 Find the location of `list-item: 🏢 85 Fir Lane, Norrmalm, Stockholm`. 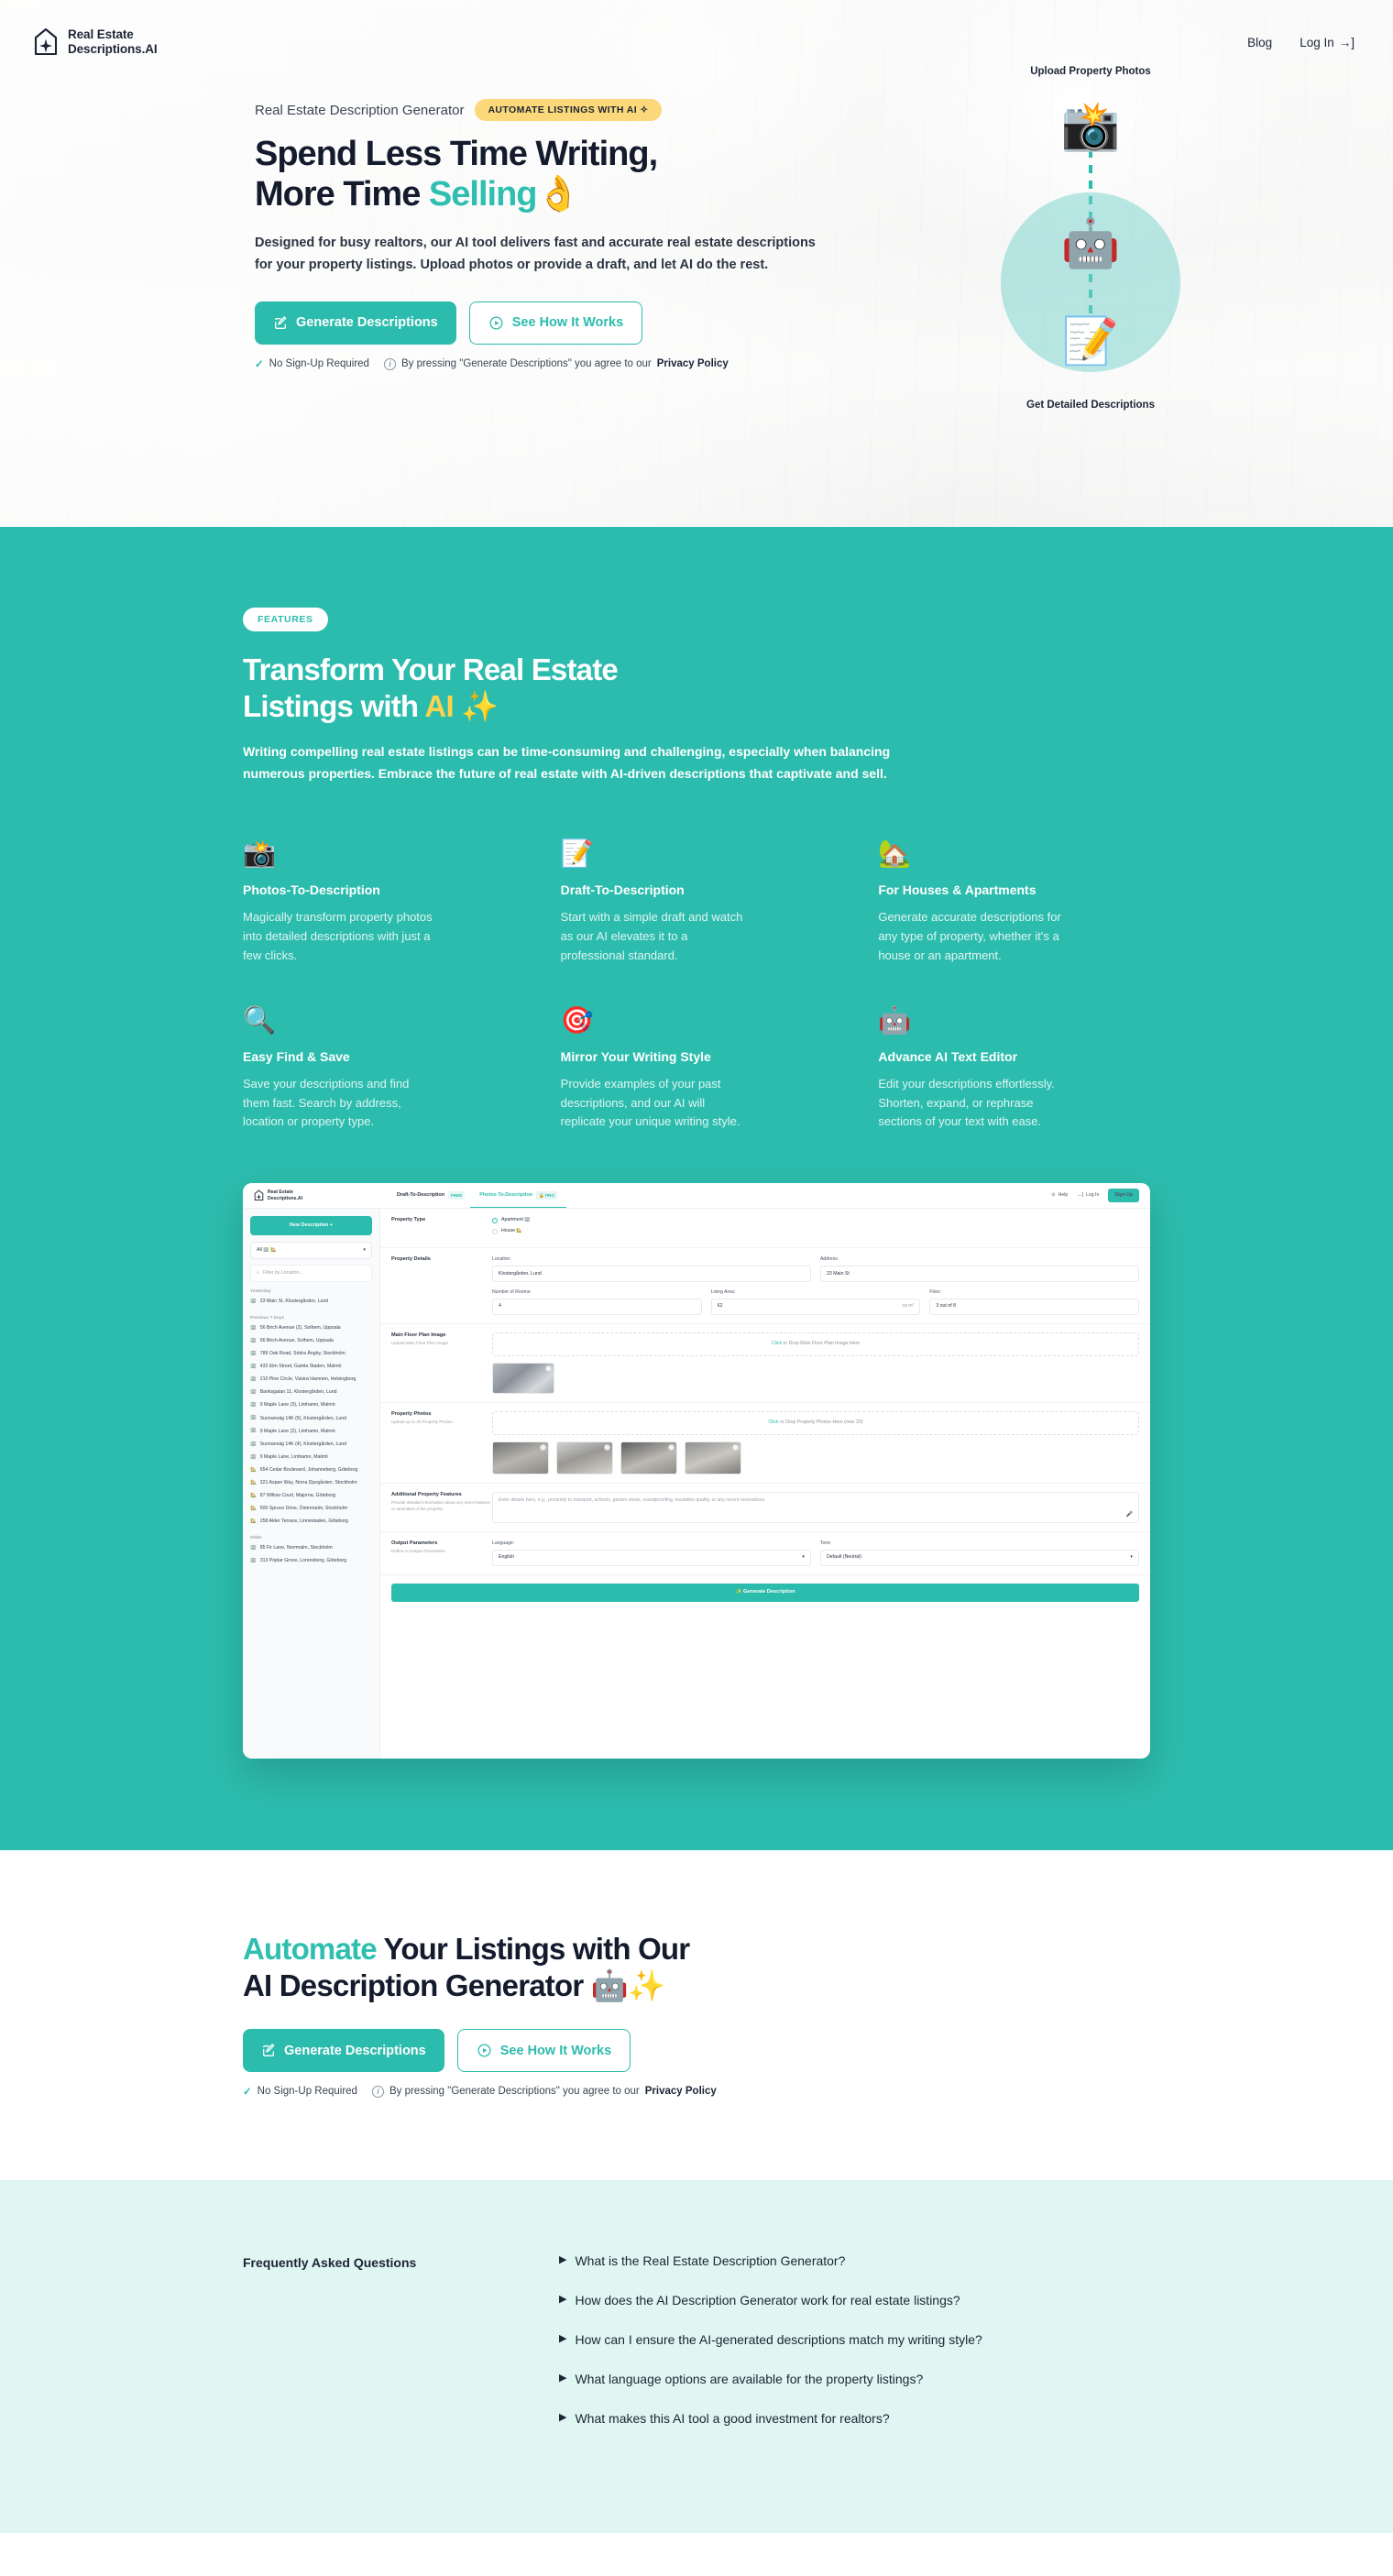

list-item: 🏢 85 Fir Lane, Norrmalm, Stockholm is located at coordinates (311, 1547).